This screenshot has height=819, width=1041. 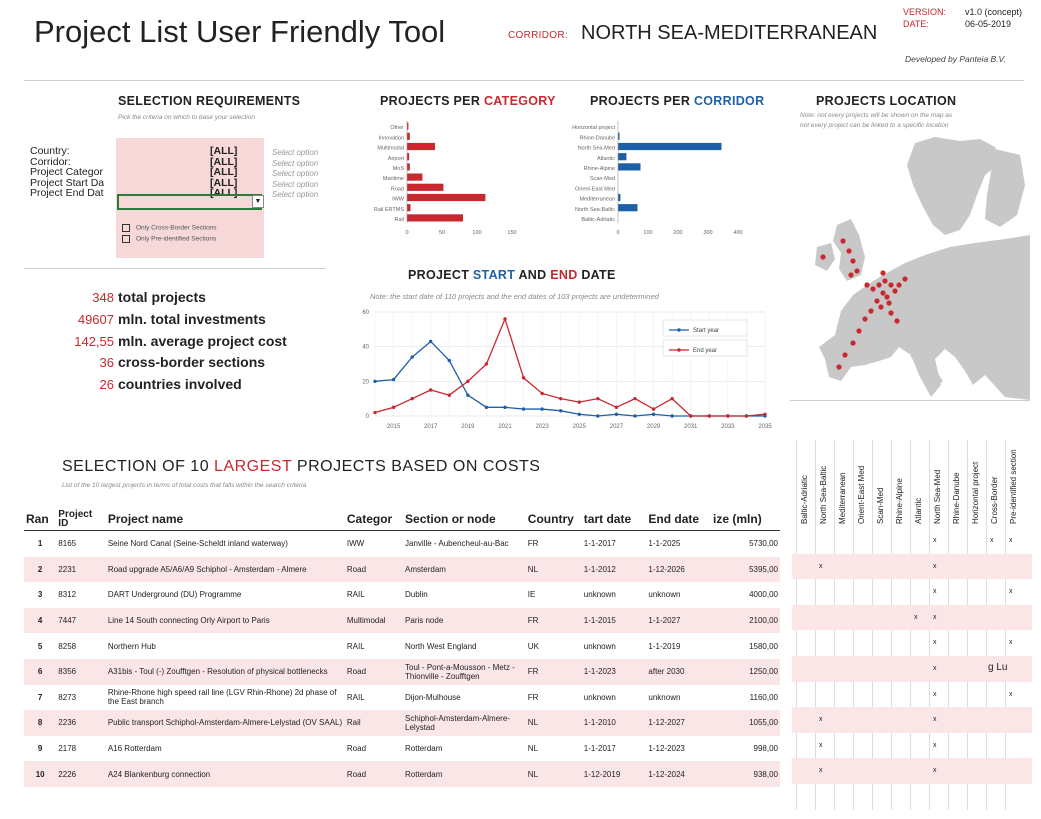 I want to click on flag-row: x g Lu, so click(x=912, y=669).